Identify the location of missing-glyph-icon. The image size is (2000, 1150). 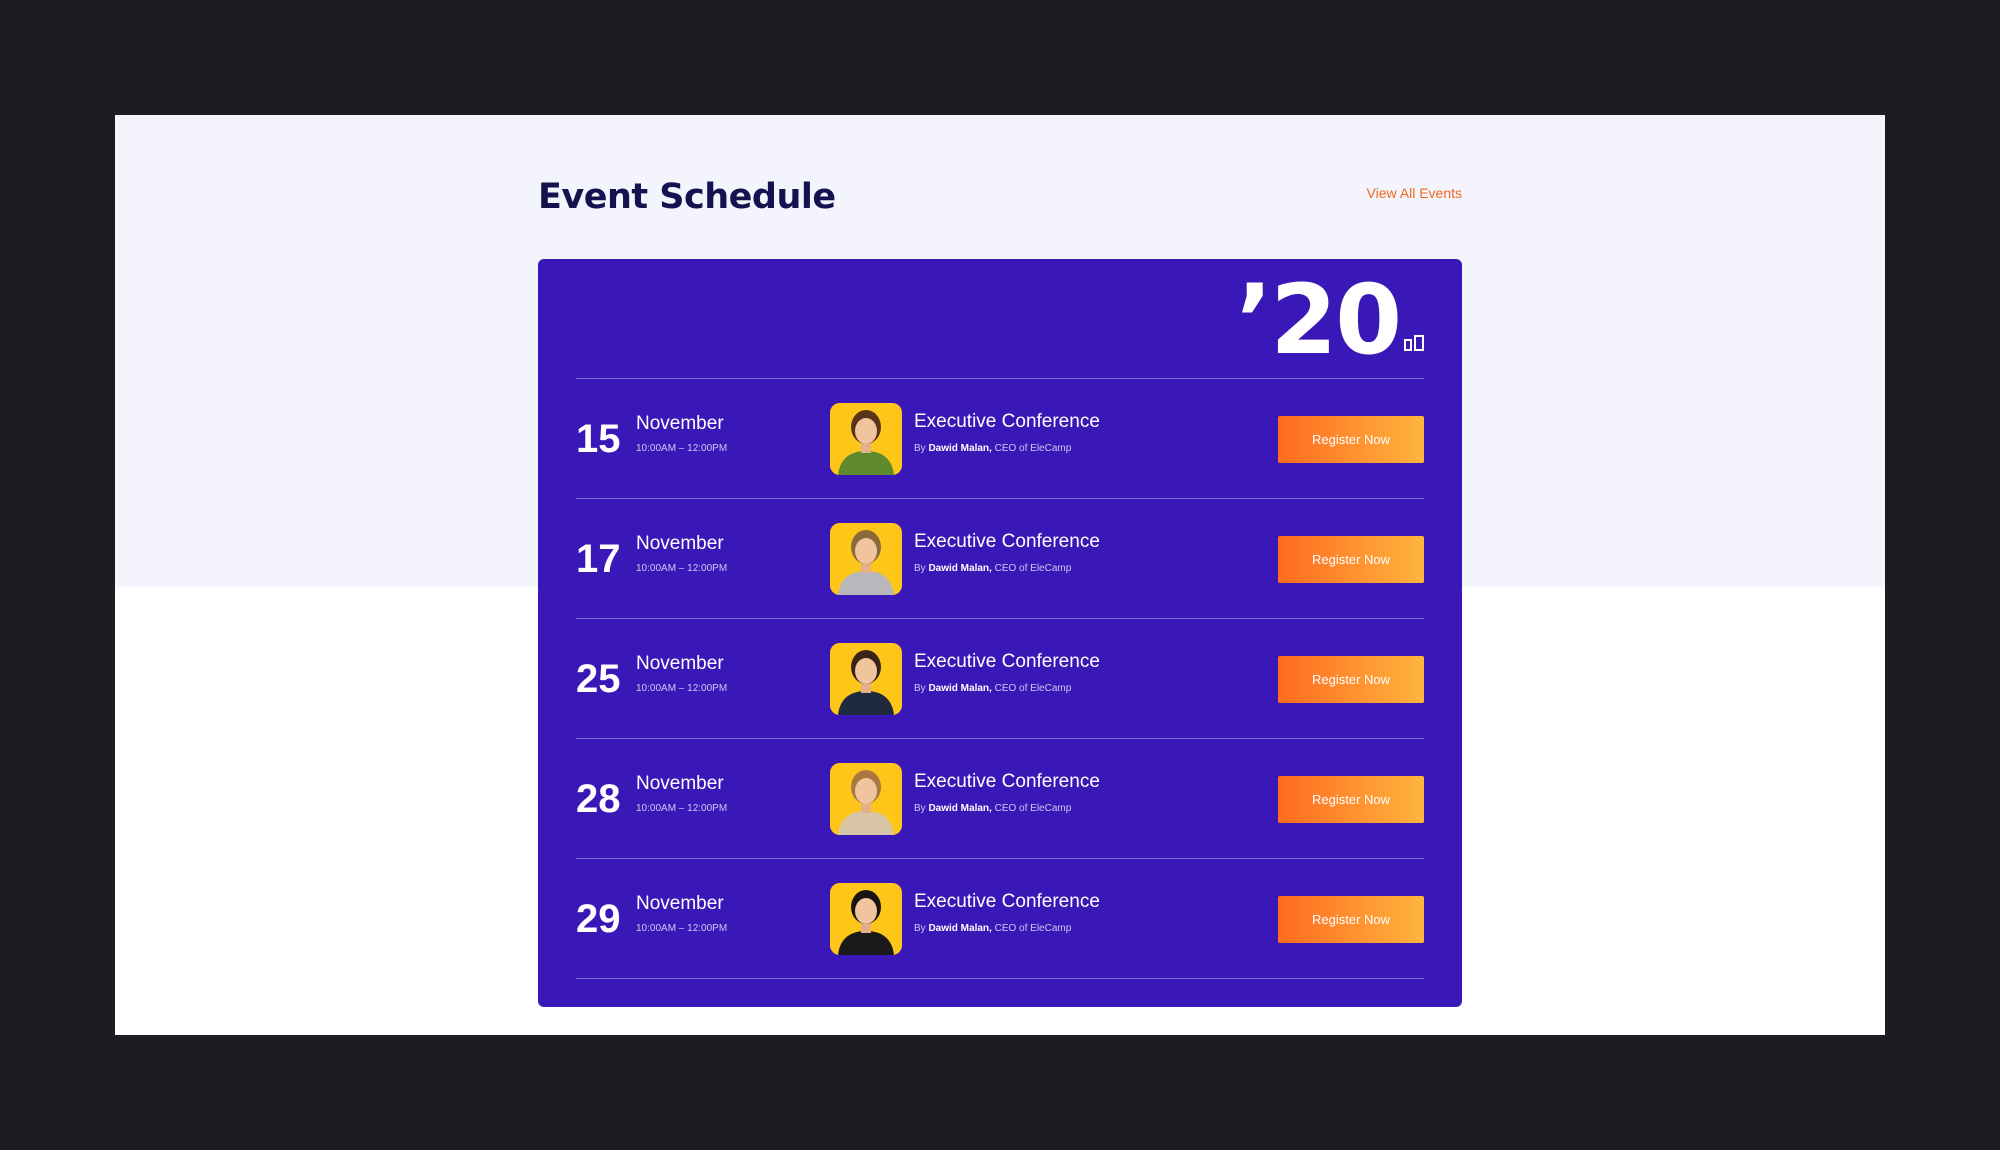
(1414, 343).